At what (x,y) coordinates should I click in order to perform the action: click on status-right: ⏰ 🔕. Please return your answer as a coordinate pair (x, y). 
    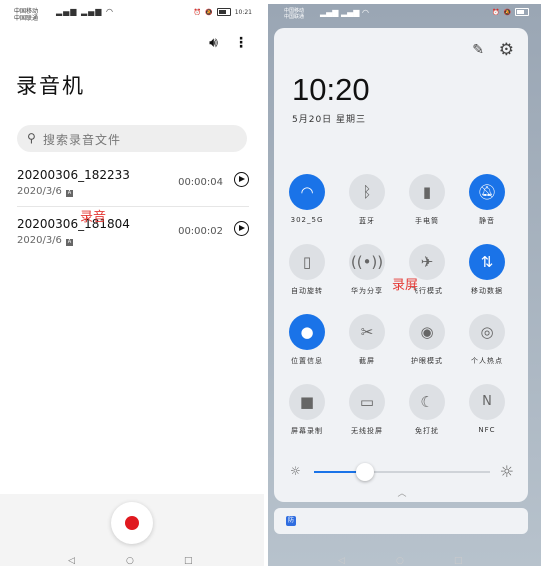
    Looking at the image, I should click on (510, 12).